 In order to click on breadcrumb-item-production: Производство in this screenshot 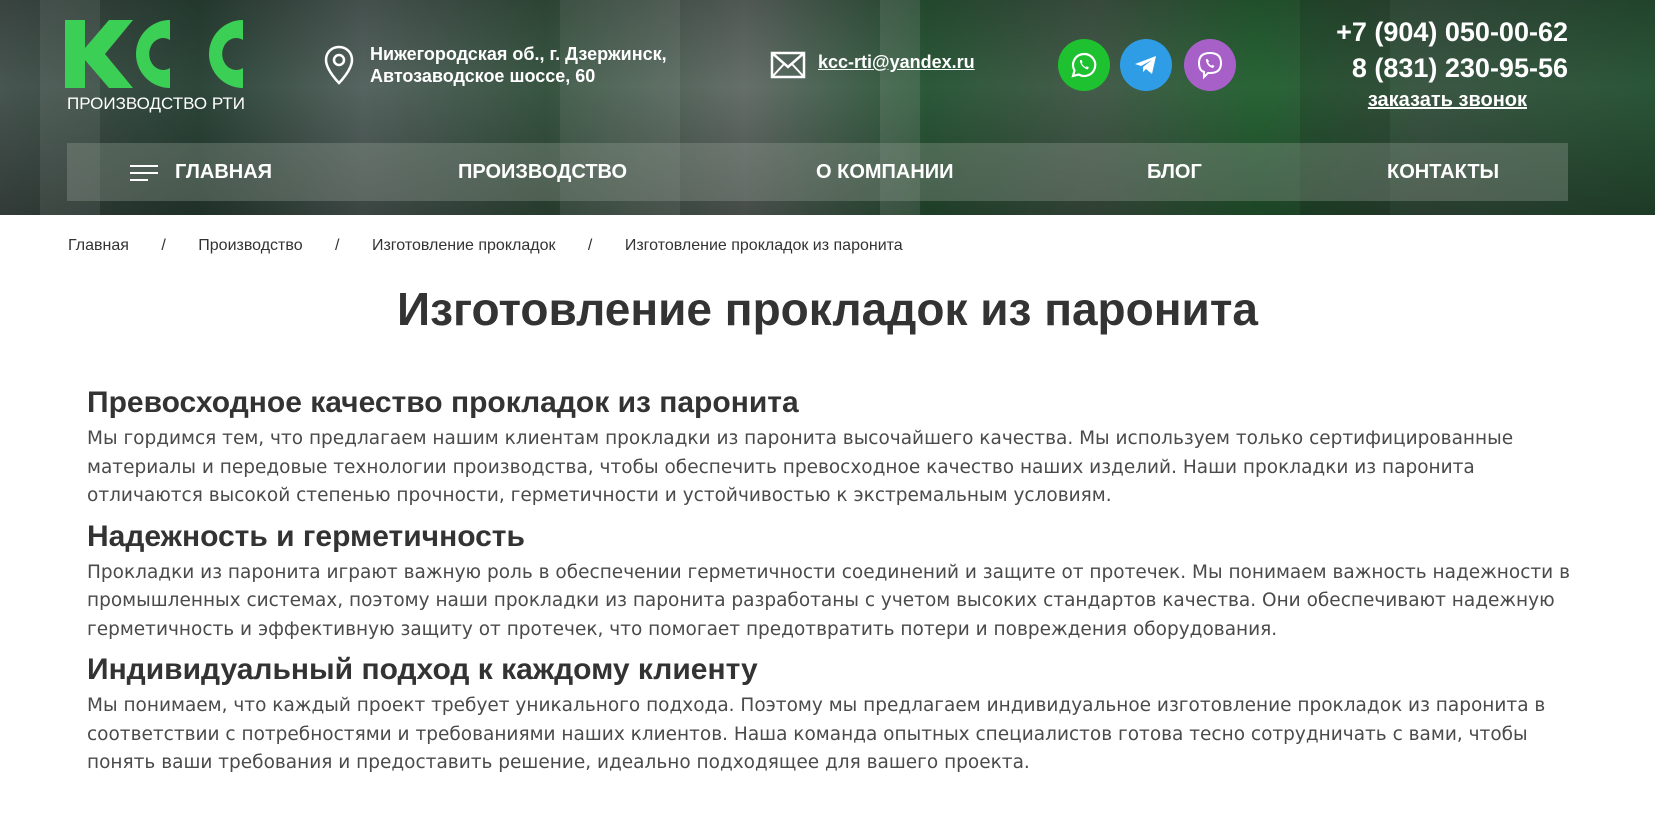, I will do `click(250, 246)`.